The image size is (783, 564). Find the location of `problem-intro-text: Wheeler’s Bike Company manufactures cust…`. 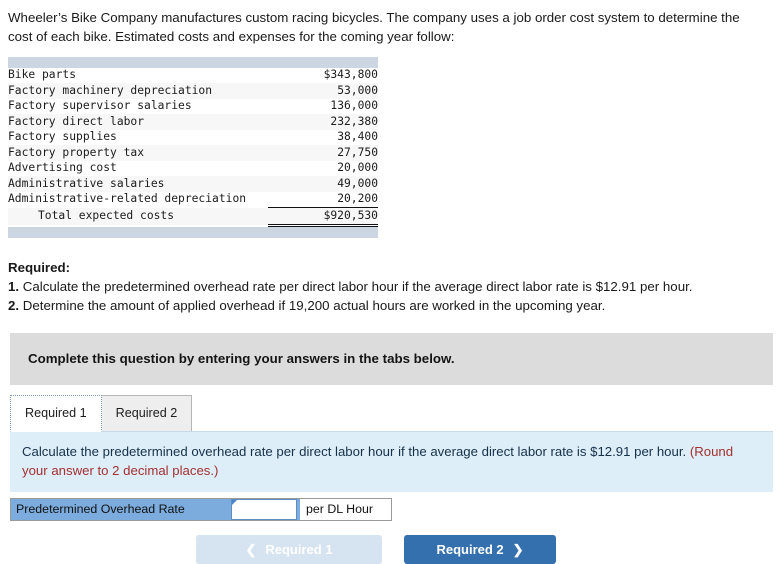

problem-intro-text: Wheeler’s Bike Company manufactures cust… is located at coordinates (374, 27).